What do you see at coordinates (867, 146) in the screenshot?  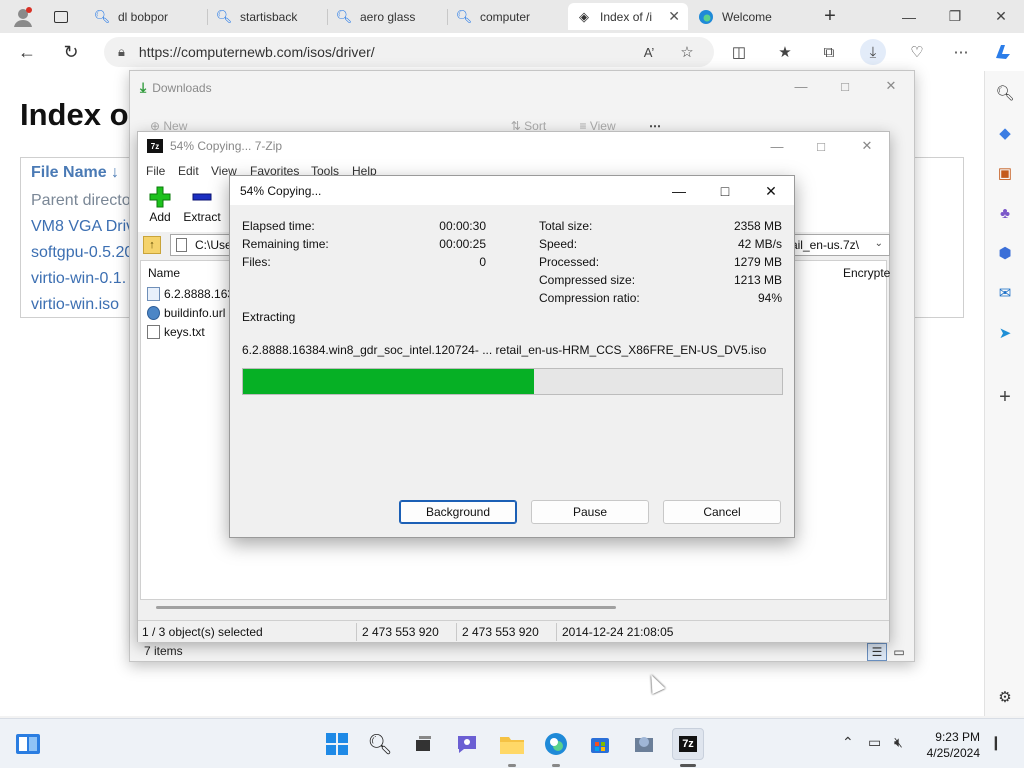 I see `7zip-close-button: ✕` at bounding box center [867, 146].